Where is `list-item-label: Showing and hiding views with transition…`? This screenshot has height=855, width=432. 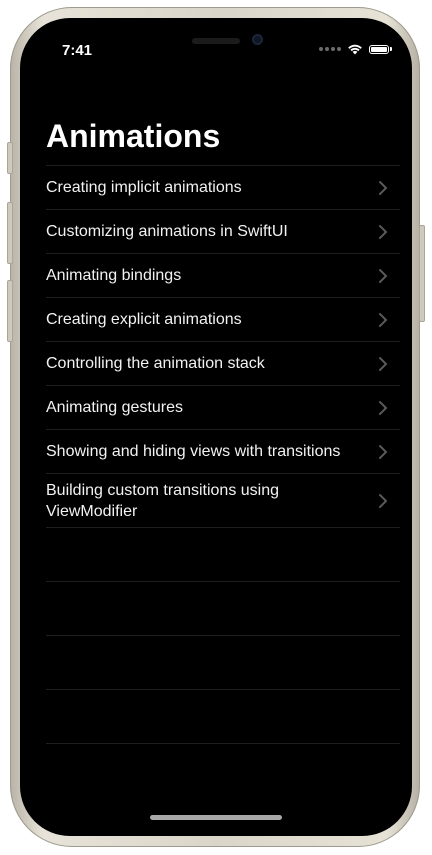
list-item-label: Showing and hiding views with transition… is located at coordinates (193, 451).